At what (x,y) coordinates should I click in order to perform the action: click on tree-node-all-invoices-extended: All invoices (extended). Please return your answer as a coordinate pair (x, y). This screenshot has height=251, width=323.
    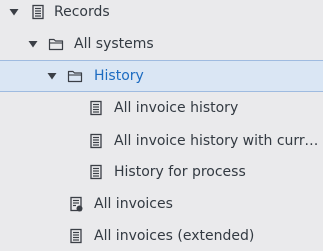
    Looking at the image, I should click on (161, 236).